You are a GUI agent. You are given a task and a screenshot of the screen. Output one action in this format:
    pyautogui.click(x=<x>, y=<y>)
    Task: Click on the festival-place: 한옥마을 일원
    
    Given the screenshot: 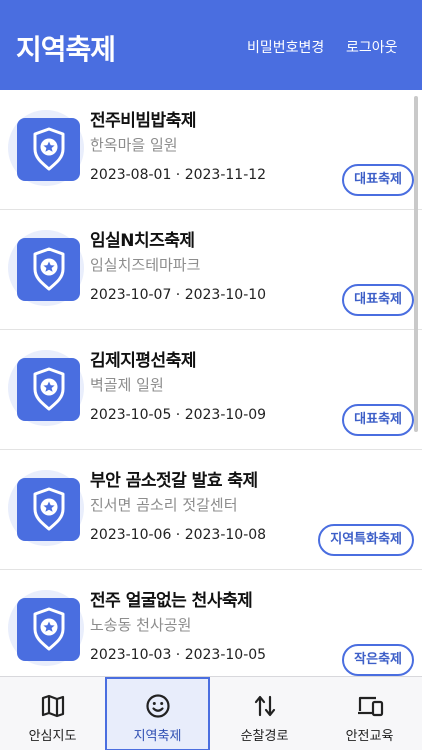 What is the action you would take?
    pyautogui.click(x=134, y=145)
    